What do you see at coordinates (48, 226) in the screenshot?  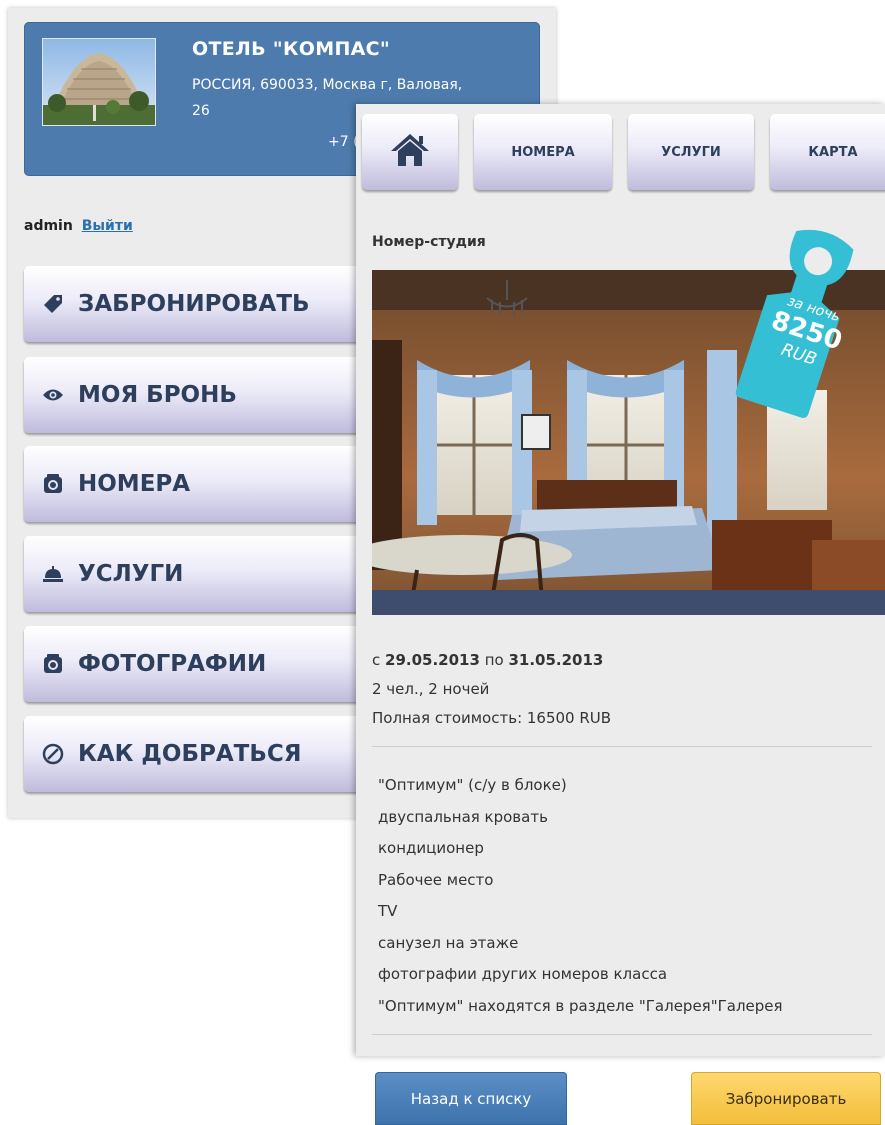 I see `username: admin` at bounding box center [48, 226].